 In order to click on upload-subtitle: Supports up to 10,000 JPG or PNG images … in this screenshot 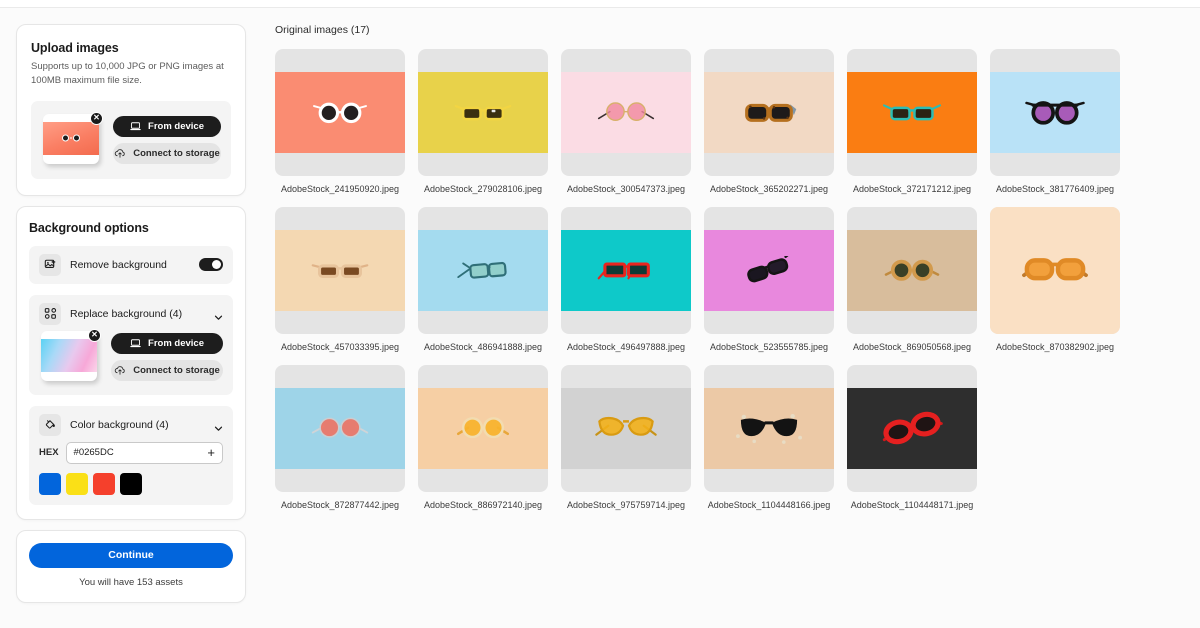, I will do `click(127, 73)`.